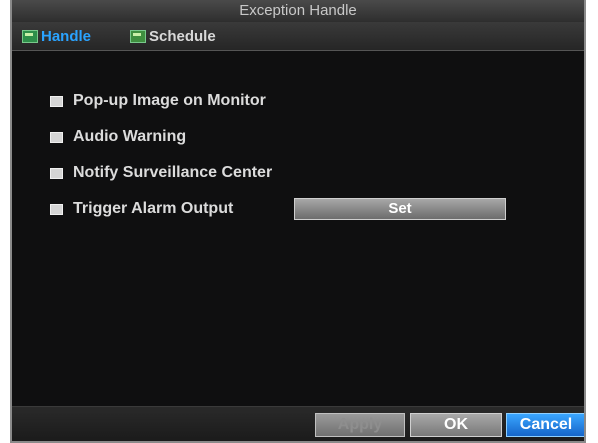  Describe the element at coordinates (360, 425) in the screenshot. I see `apply-button: Apply` at that location.